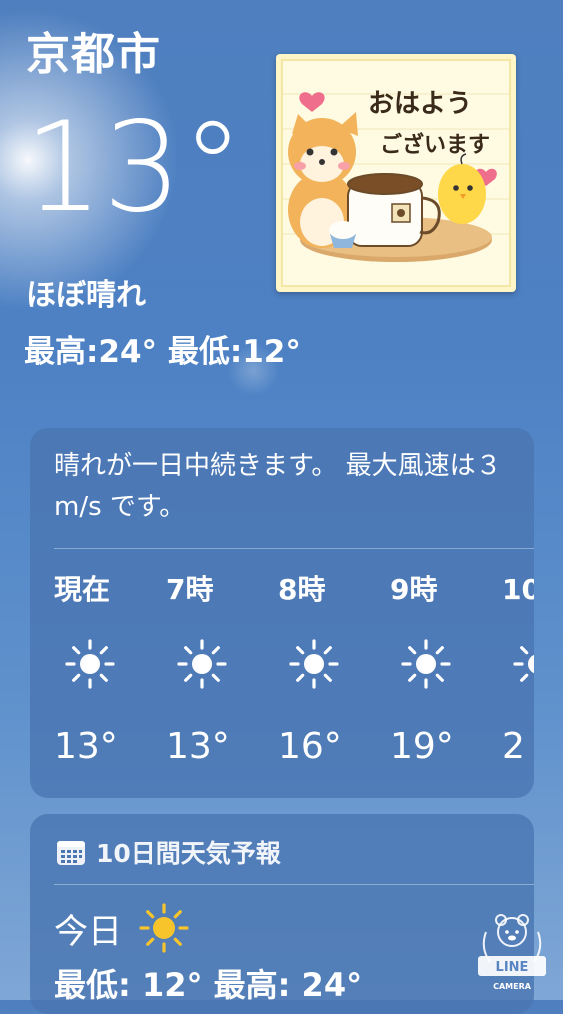  Describe the element at coordinates (310, 746) in the screenshot. I see `hour-temperature: 16°` at that location.